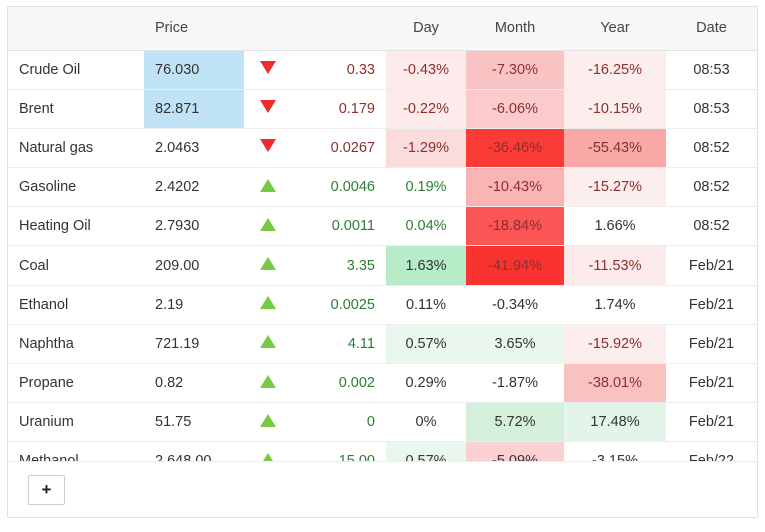 The image size is (765, 532). Describe the element at coordinates (194, 70) in the screenshot. I see `instrument-price: 76.030` at that location.